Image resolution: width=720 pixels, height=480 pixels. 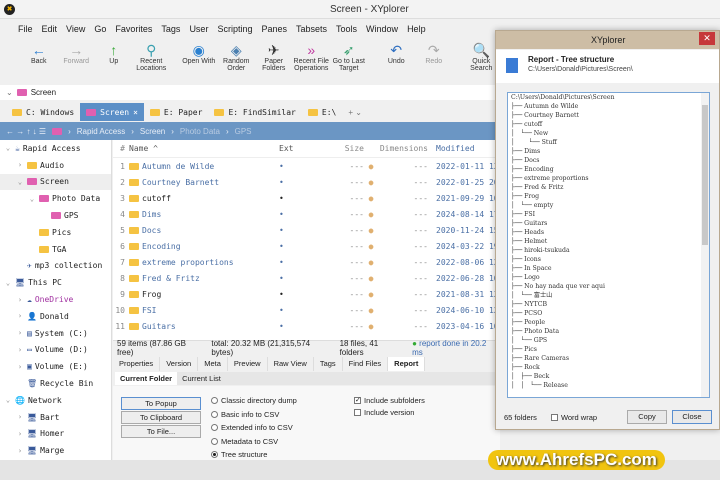 What do you see at coordinates (55, 198) in the screenshot?
I see `tree-item: ⌄ Photo Data` at bounding box center [55, 198].